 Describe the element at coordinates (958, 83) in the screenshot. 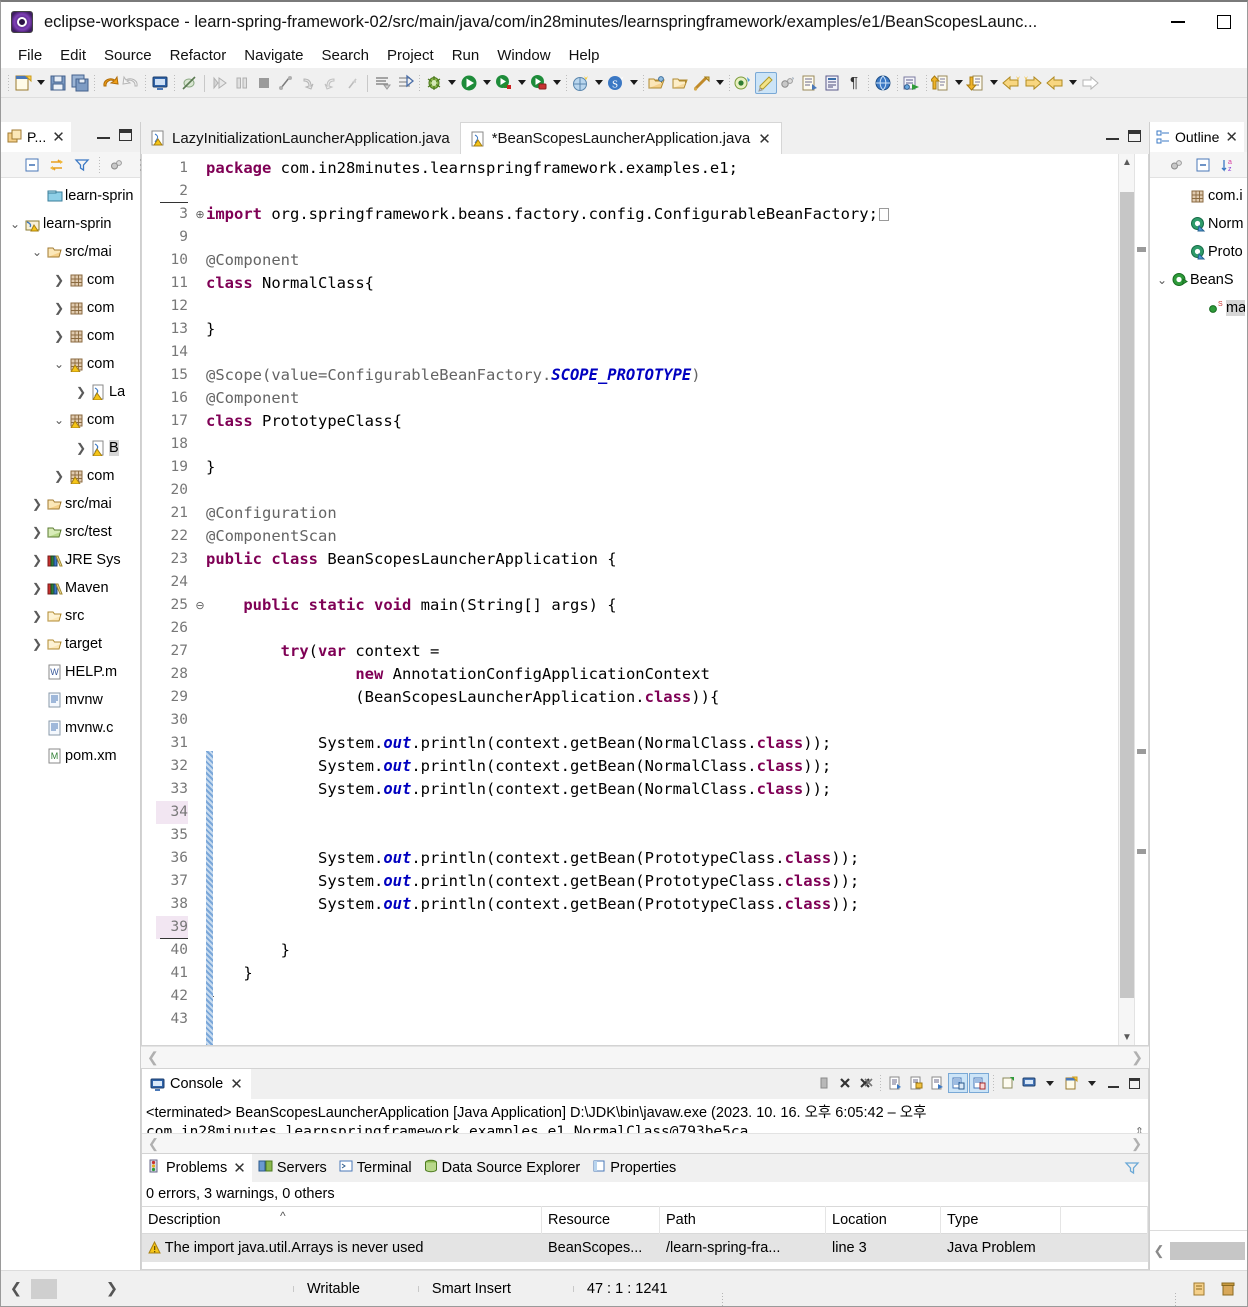

I see `prev-dropdown` at that location.